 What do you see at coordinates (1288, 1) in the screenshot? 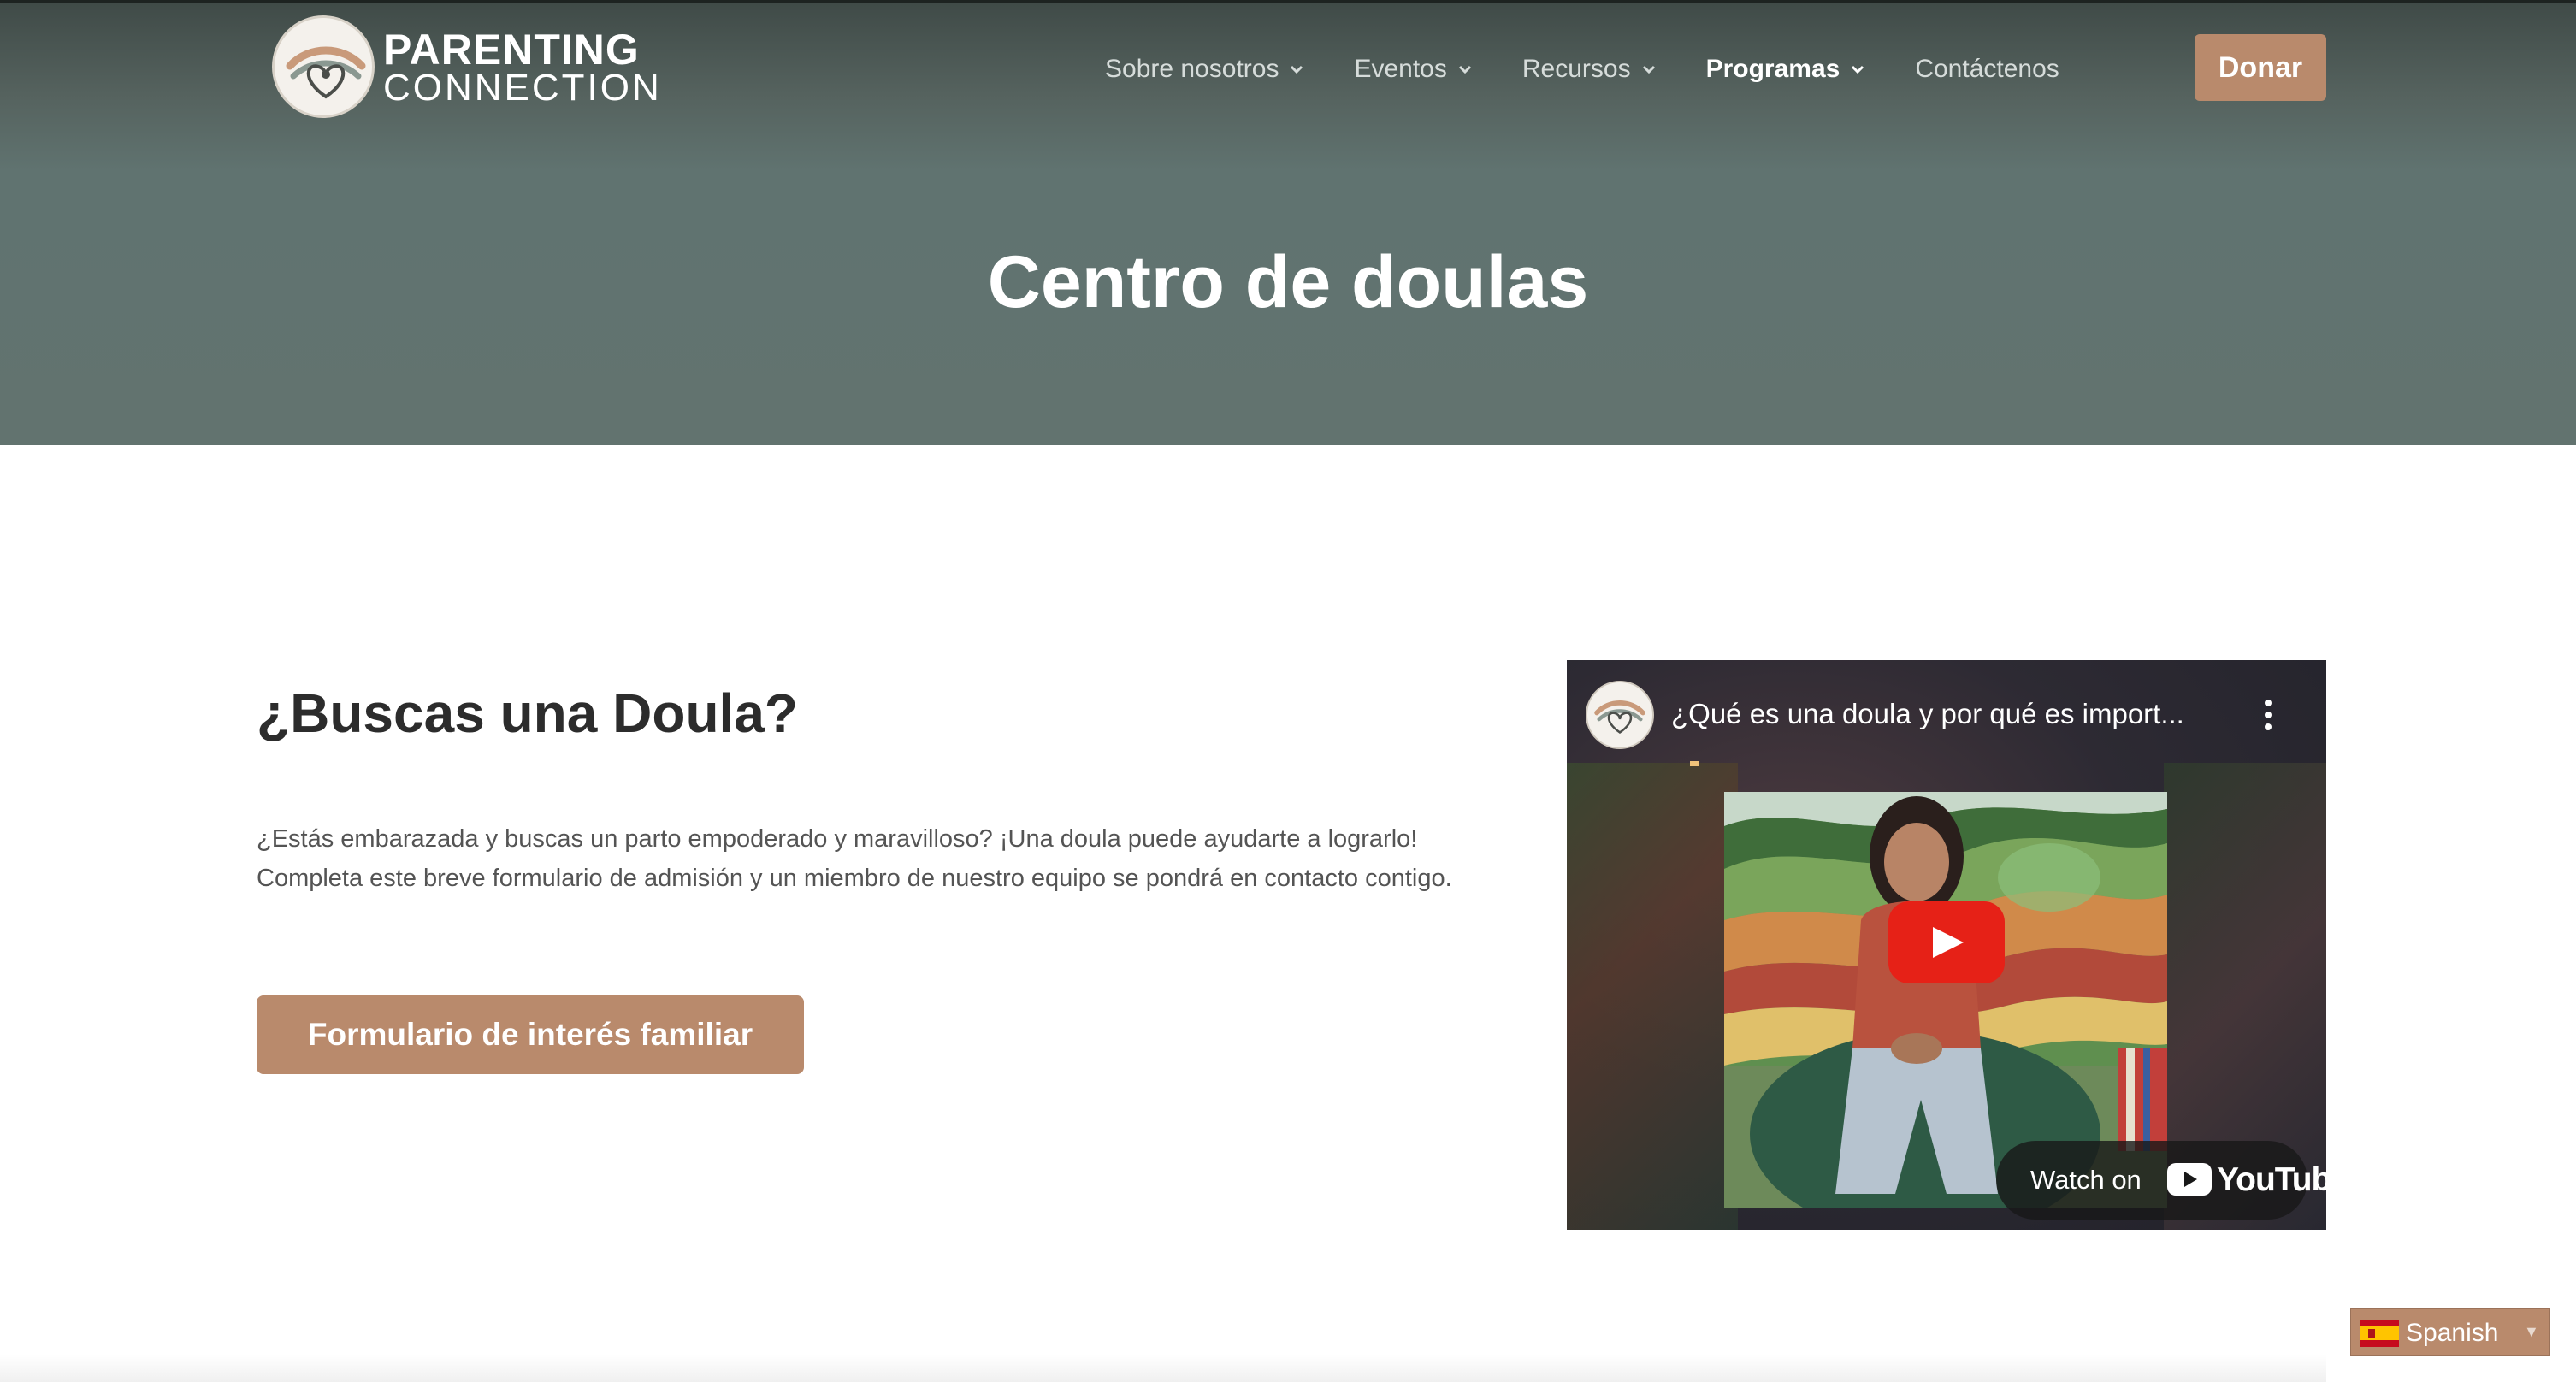
I see `top-border` at bounding box center [1288, 1].